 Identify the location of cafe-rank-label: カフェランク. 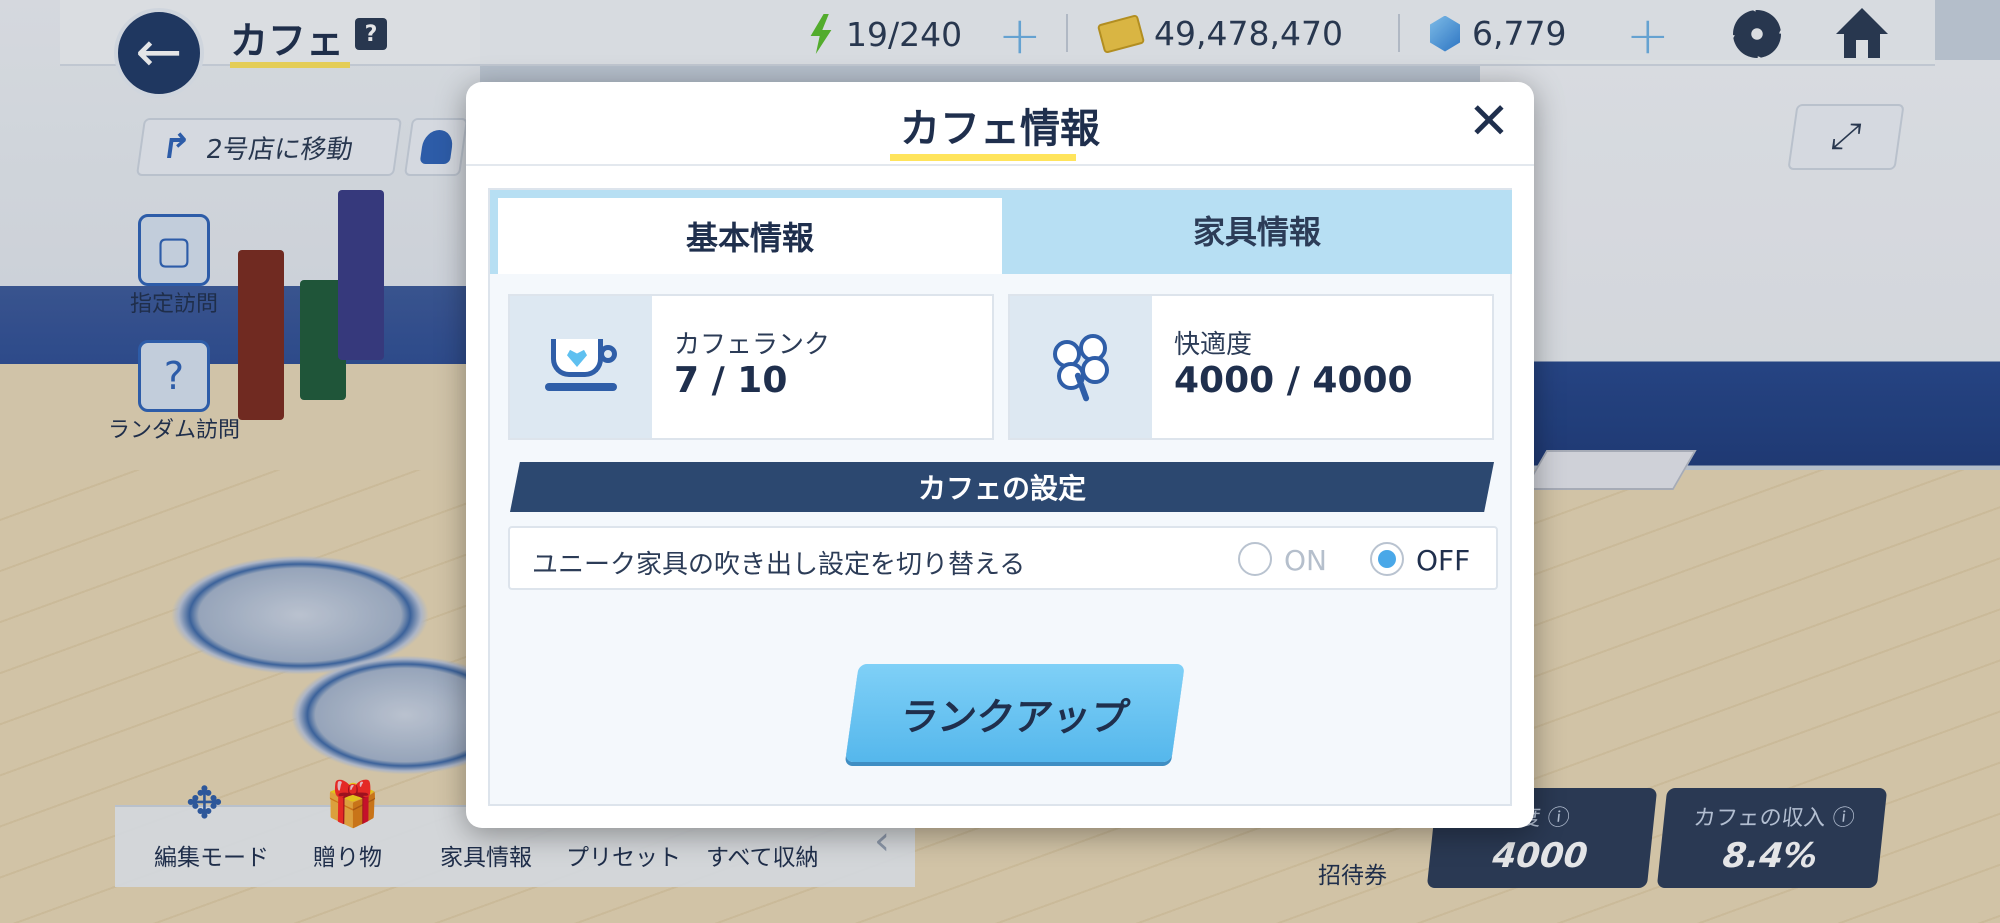
(752, 345).